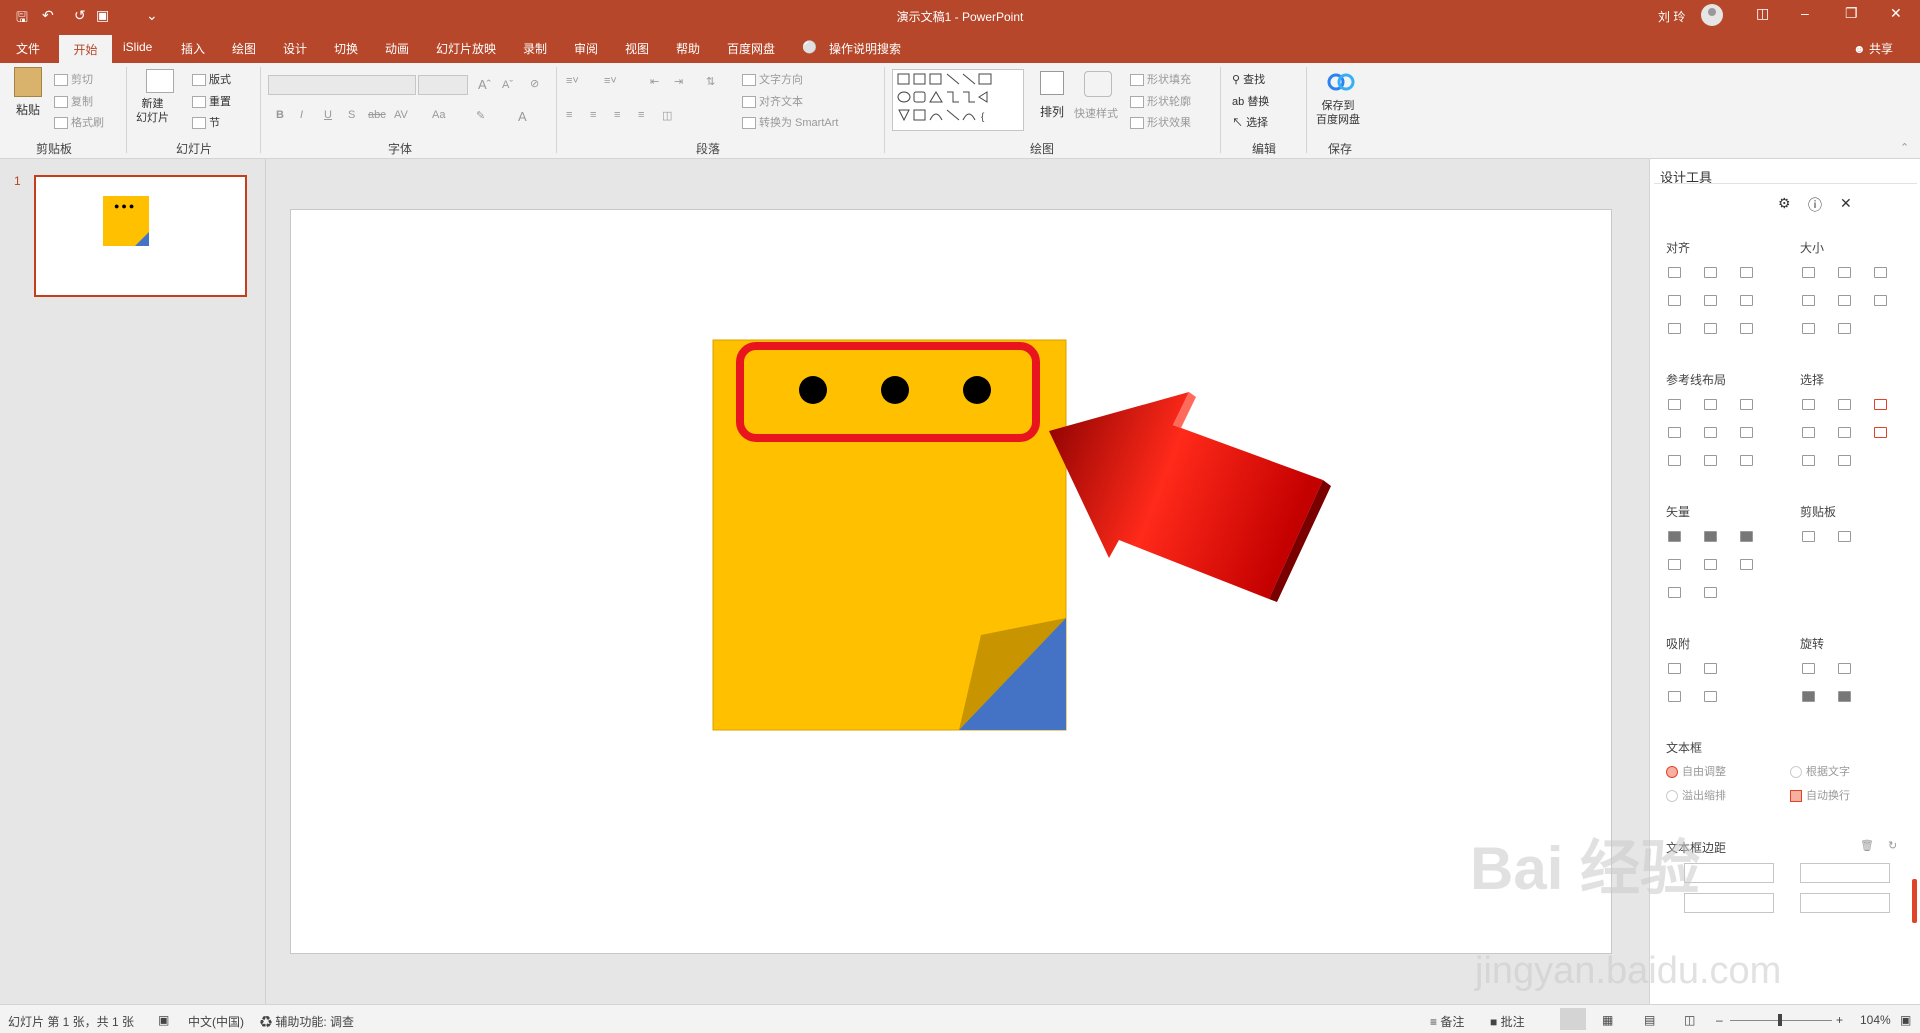  I want to click on help-icon: ⓘ, so click(1815, 205).